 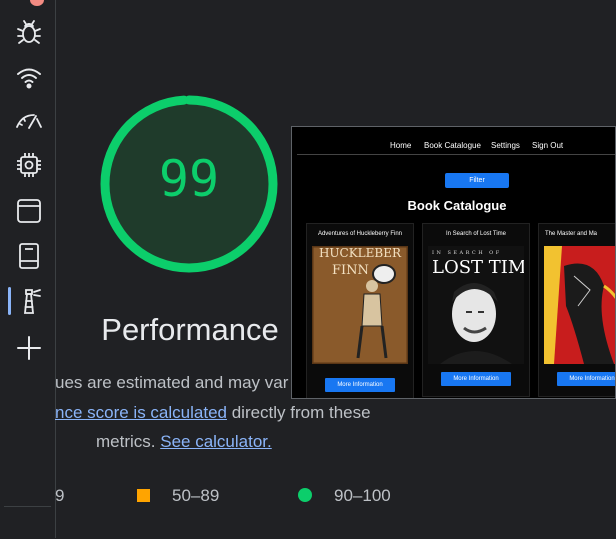 I want to click on filter-button: Filter, so click(x=477, y=180).